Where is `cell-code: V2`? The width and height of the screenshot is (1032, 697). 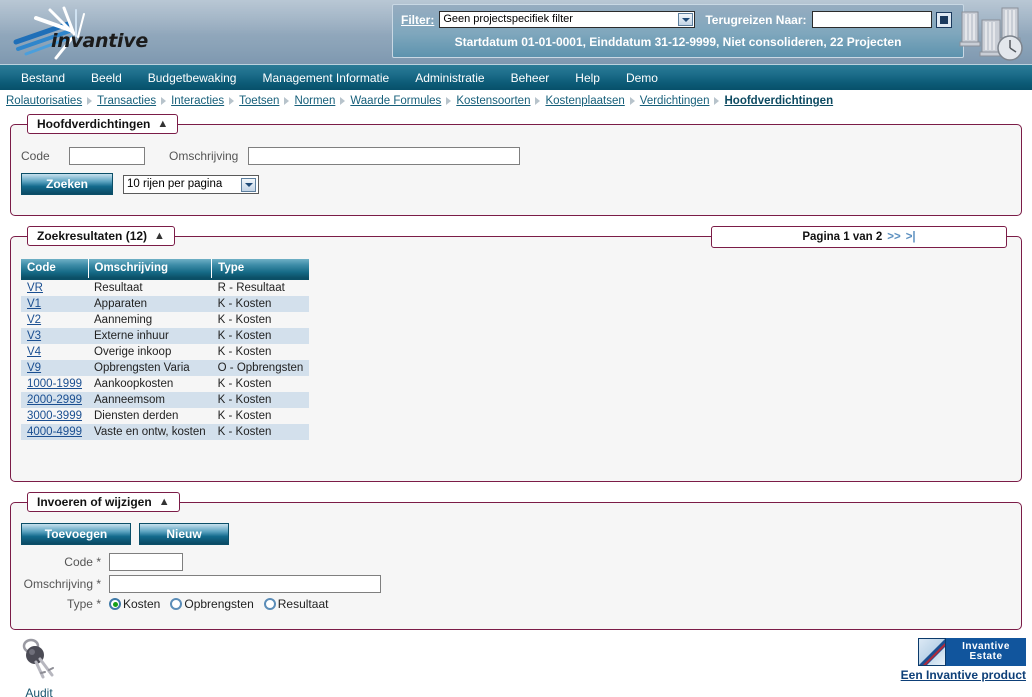
cell-code: V2 is located at coordinates (54, 320).